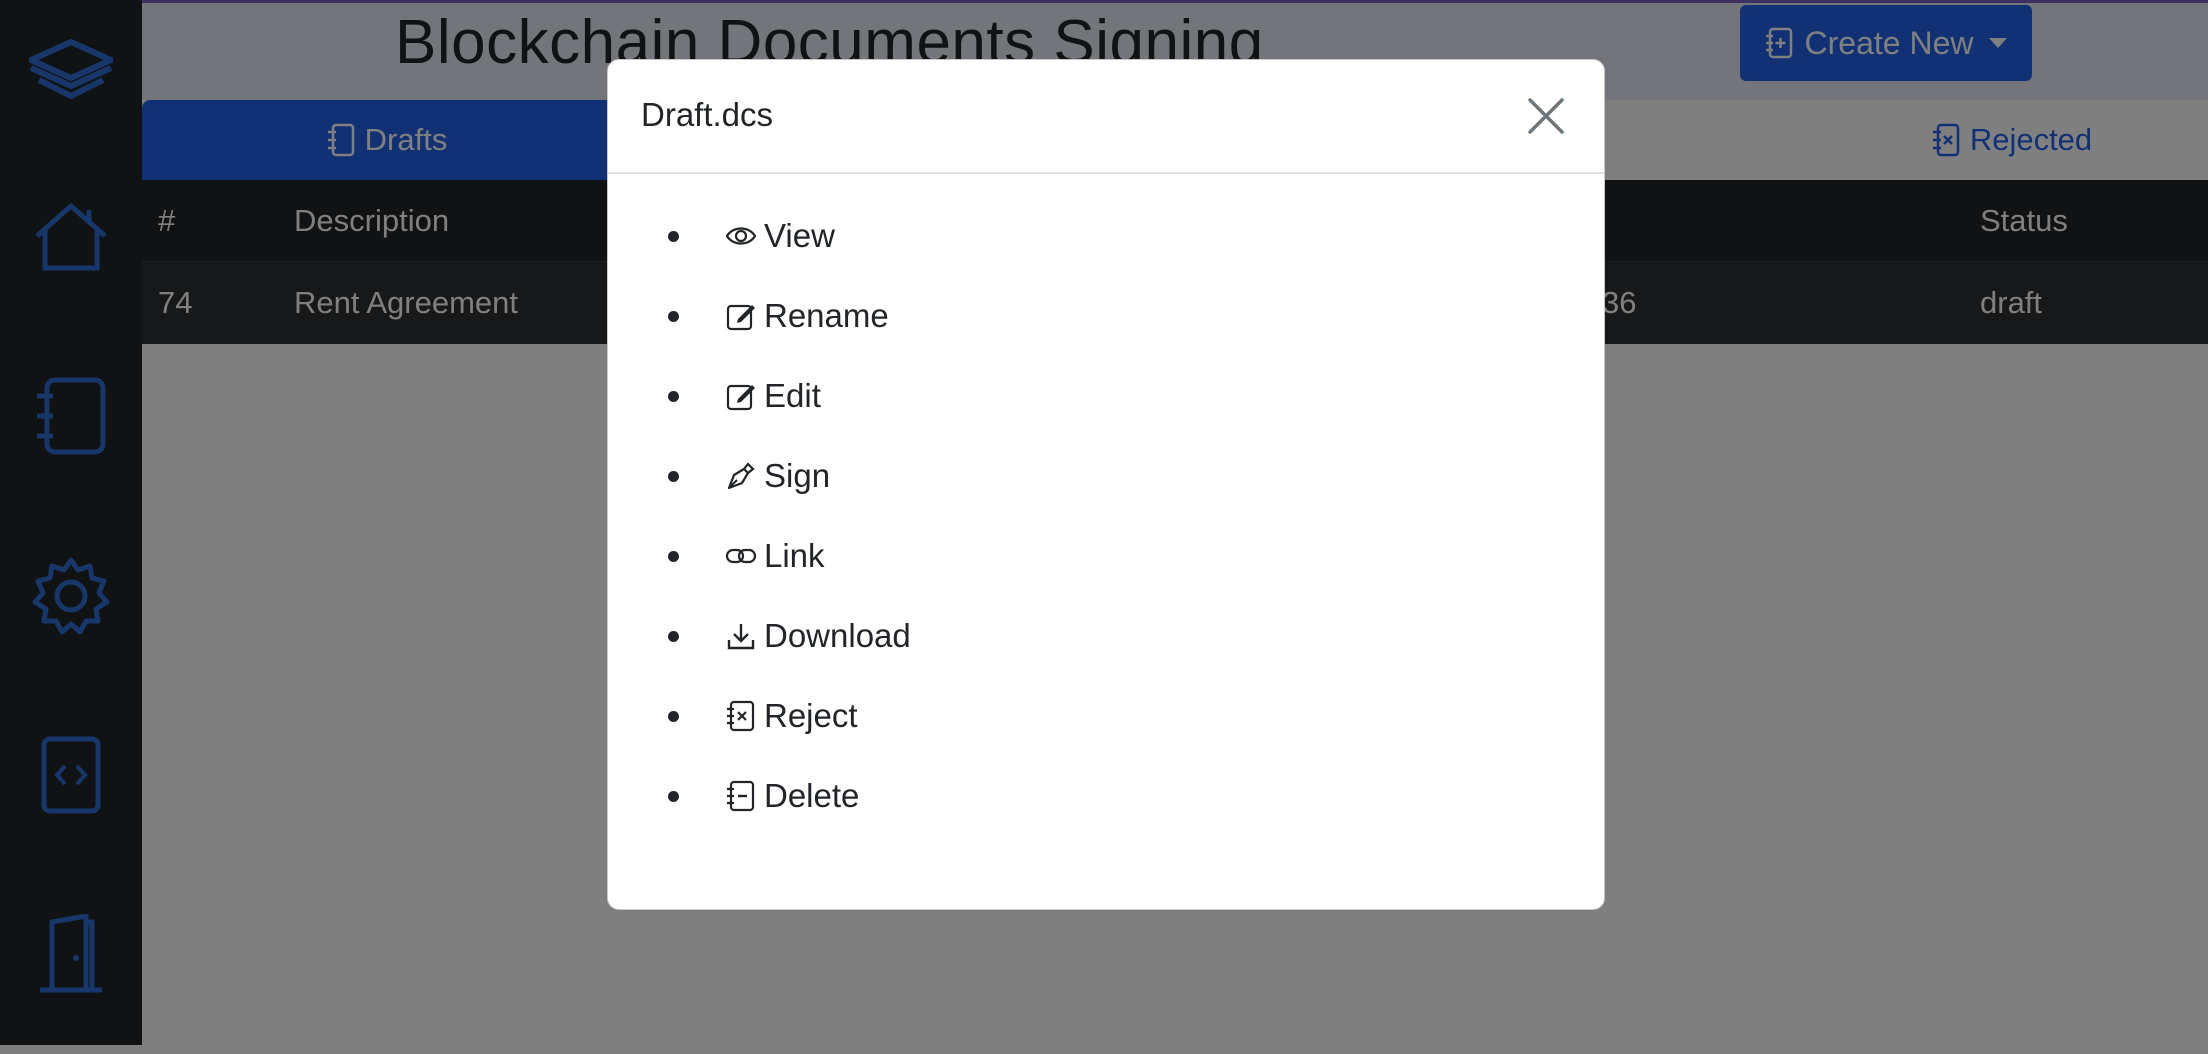 This screenshot has width=2208, height=1054. What do you see at coordinates (741, 796) in the screenshot?
I see `journal-minus-icon` at bounding box center [741, 796].